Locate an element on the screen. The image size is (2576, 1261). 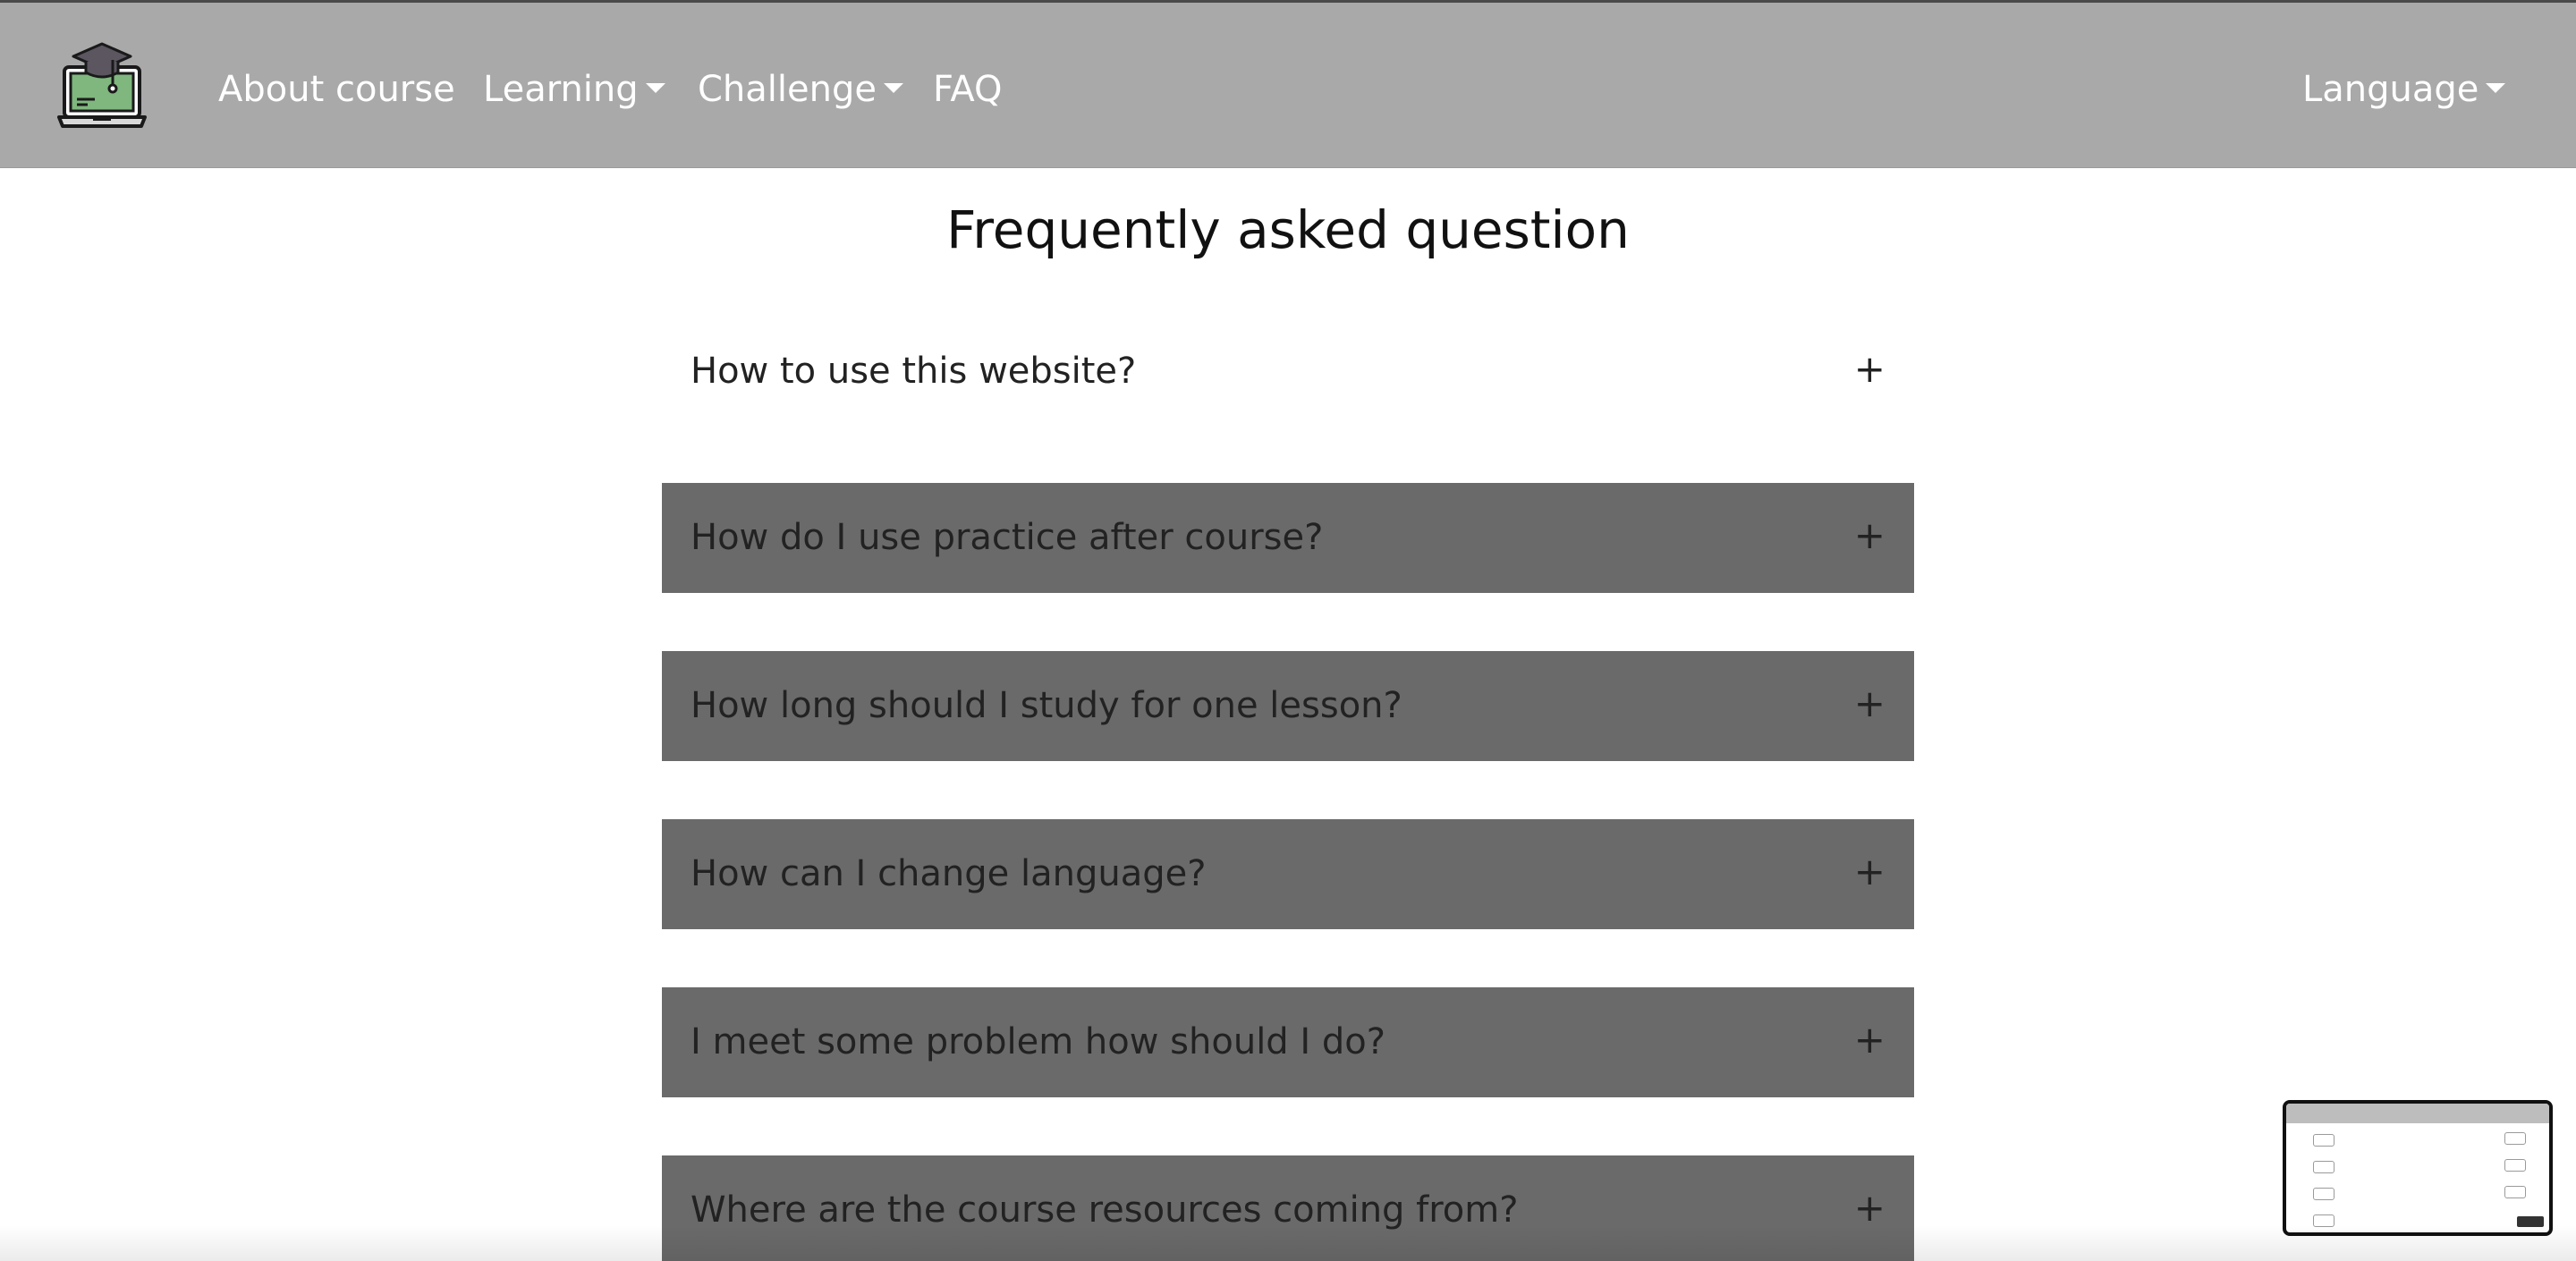
faq-item: How do I use practice after course? + is located at coordinates (1288, 538).